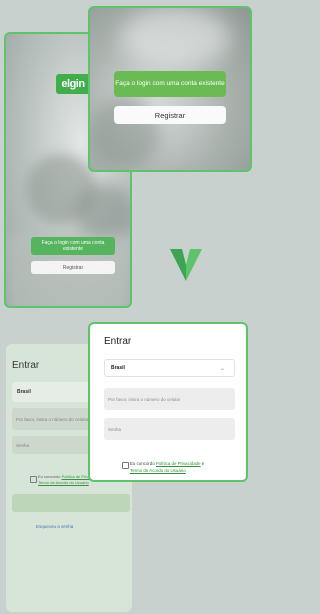 Image resolution: width=320 pixels, height=614 pixels. Describe the element at coordinates (175, 38) in the screenshot. I see `background-blur` at that location.